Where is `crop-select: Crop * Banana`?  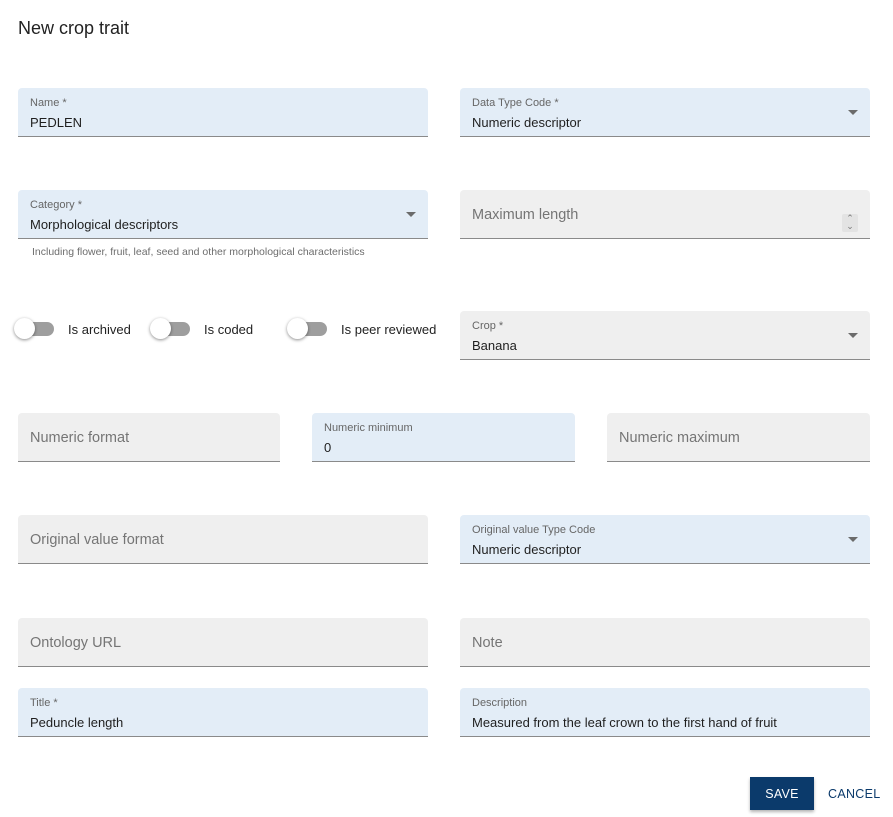 crop-select: Crop * Banana is located at coordinates (665, 335).